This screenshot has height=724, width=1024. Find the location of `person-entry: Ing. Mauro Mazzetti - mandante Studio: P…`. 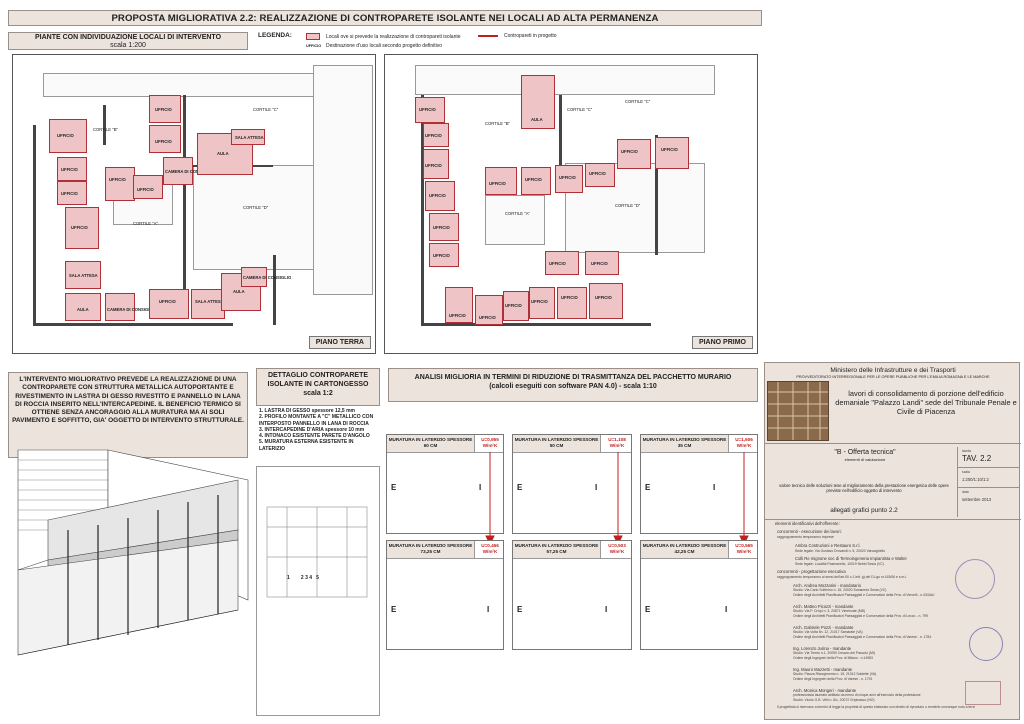

person-entry: Ing. Mauro Mazzetti - mandante Studio: P… is located at coordinates (893, 677).